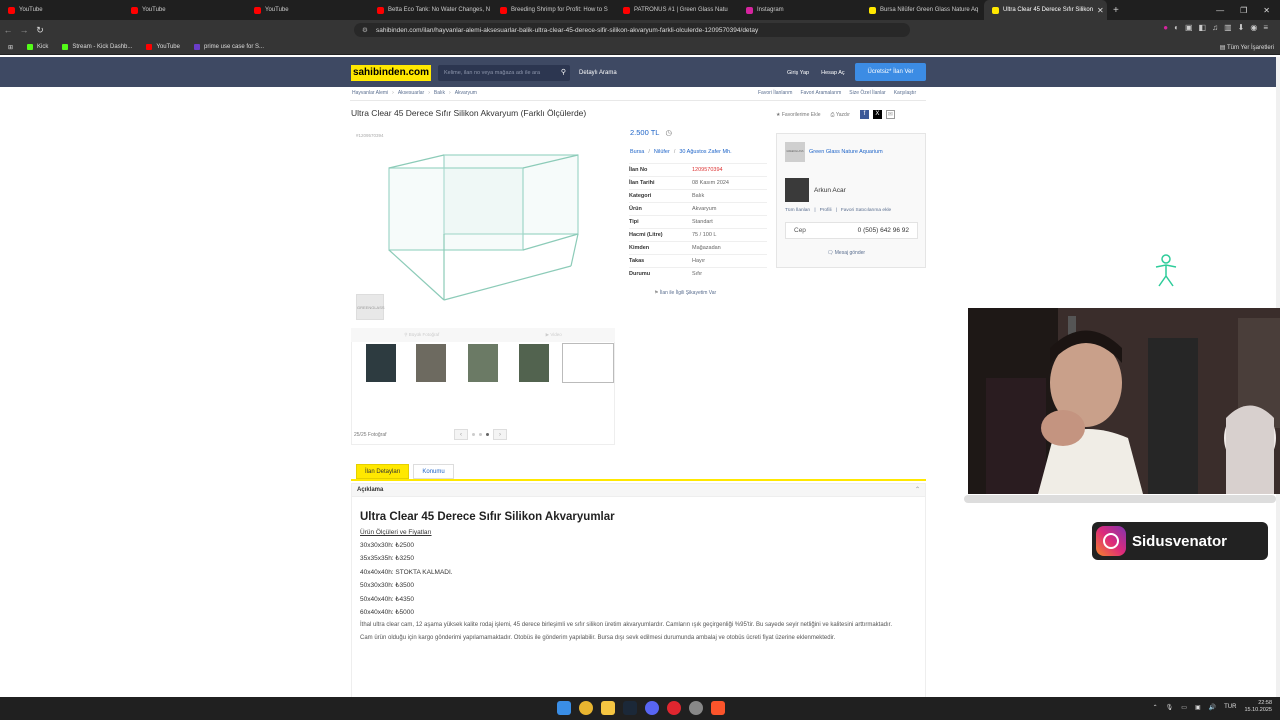  Describe the element at coordinates (433, 471) in the screenshot. I see `tab-location: Konumu` at that location.